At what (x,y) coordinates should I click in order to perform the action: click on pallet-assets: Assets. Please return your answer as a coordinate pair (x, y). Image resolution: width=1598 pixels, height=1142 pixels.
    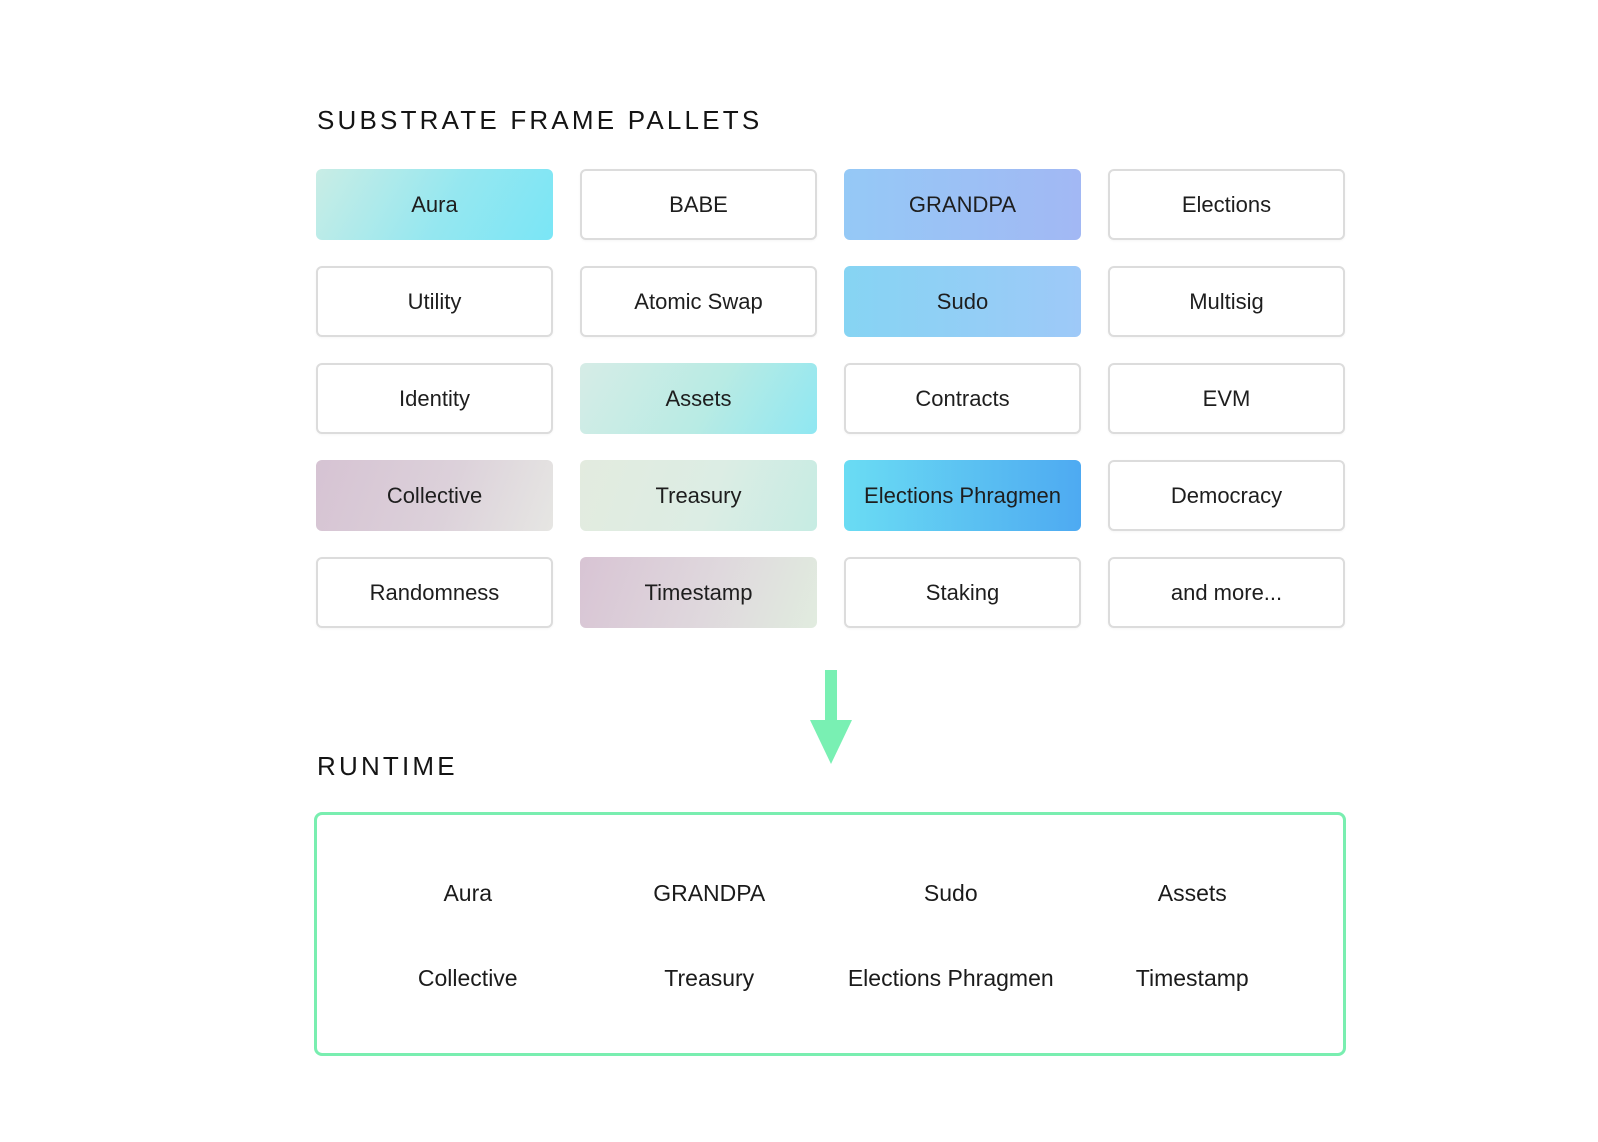
    Looking at the image, I should click on (698, 398).